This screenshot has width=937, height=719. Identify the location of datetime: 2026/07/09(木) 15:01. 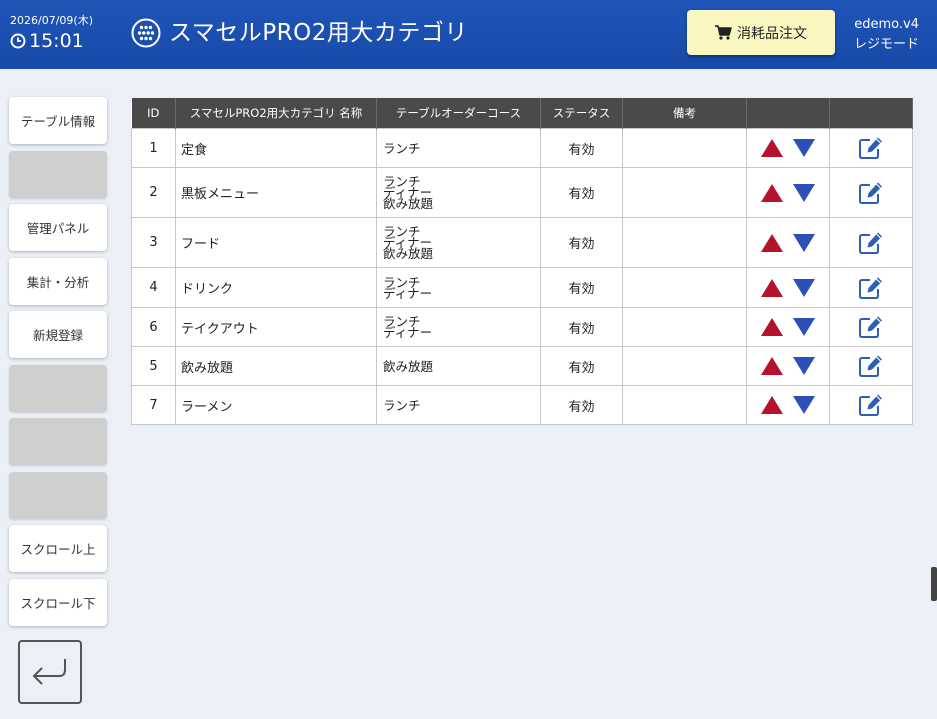
(51, 33).